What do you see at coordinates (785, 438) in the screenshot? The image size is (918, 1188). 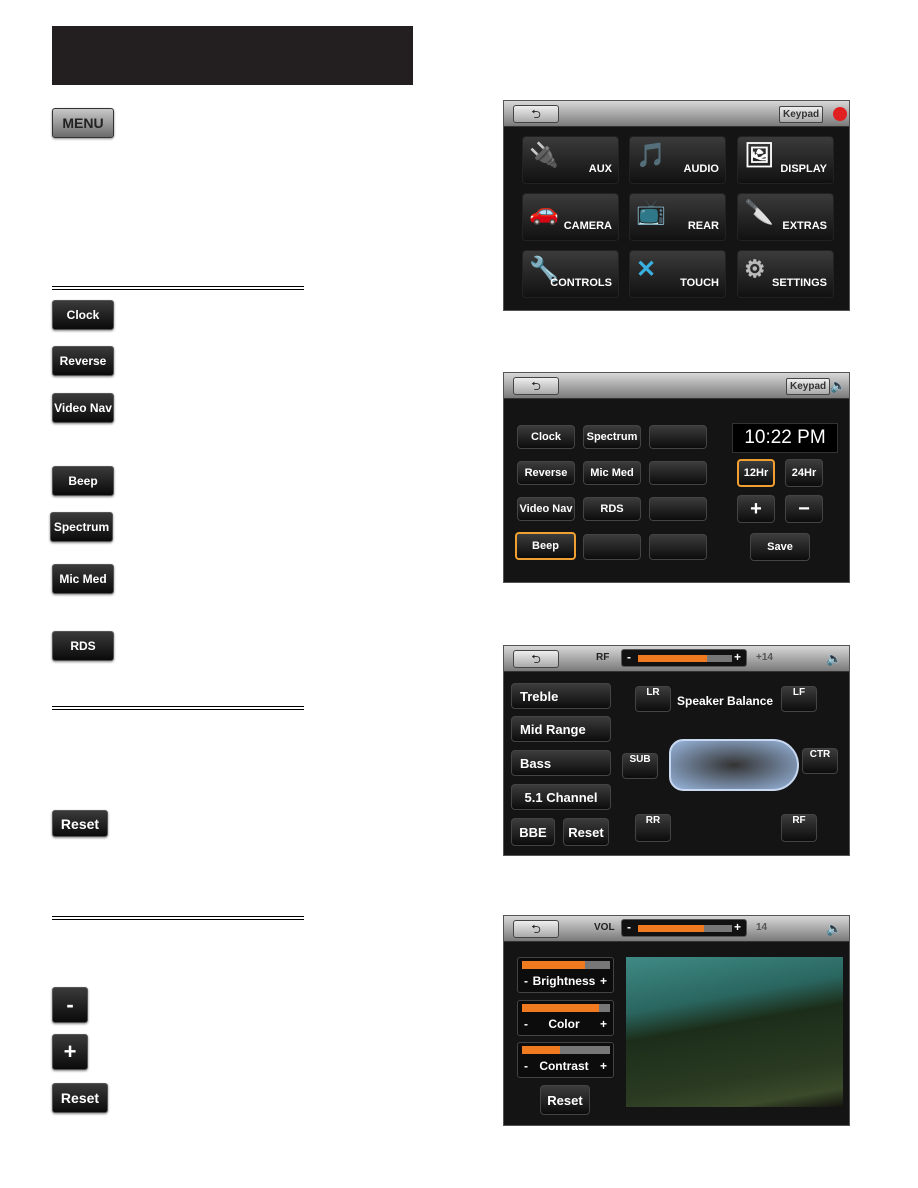 I see `time-display: 10:22 PM` at bounding box center [785, 438].